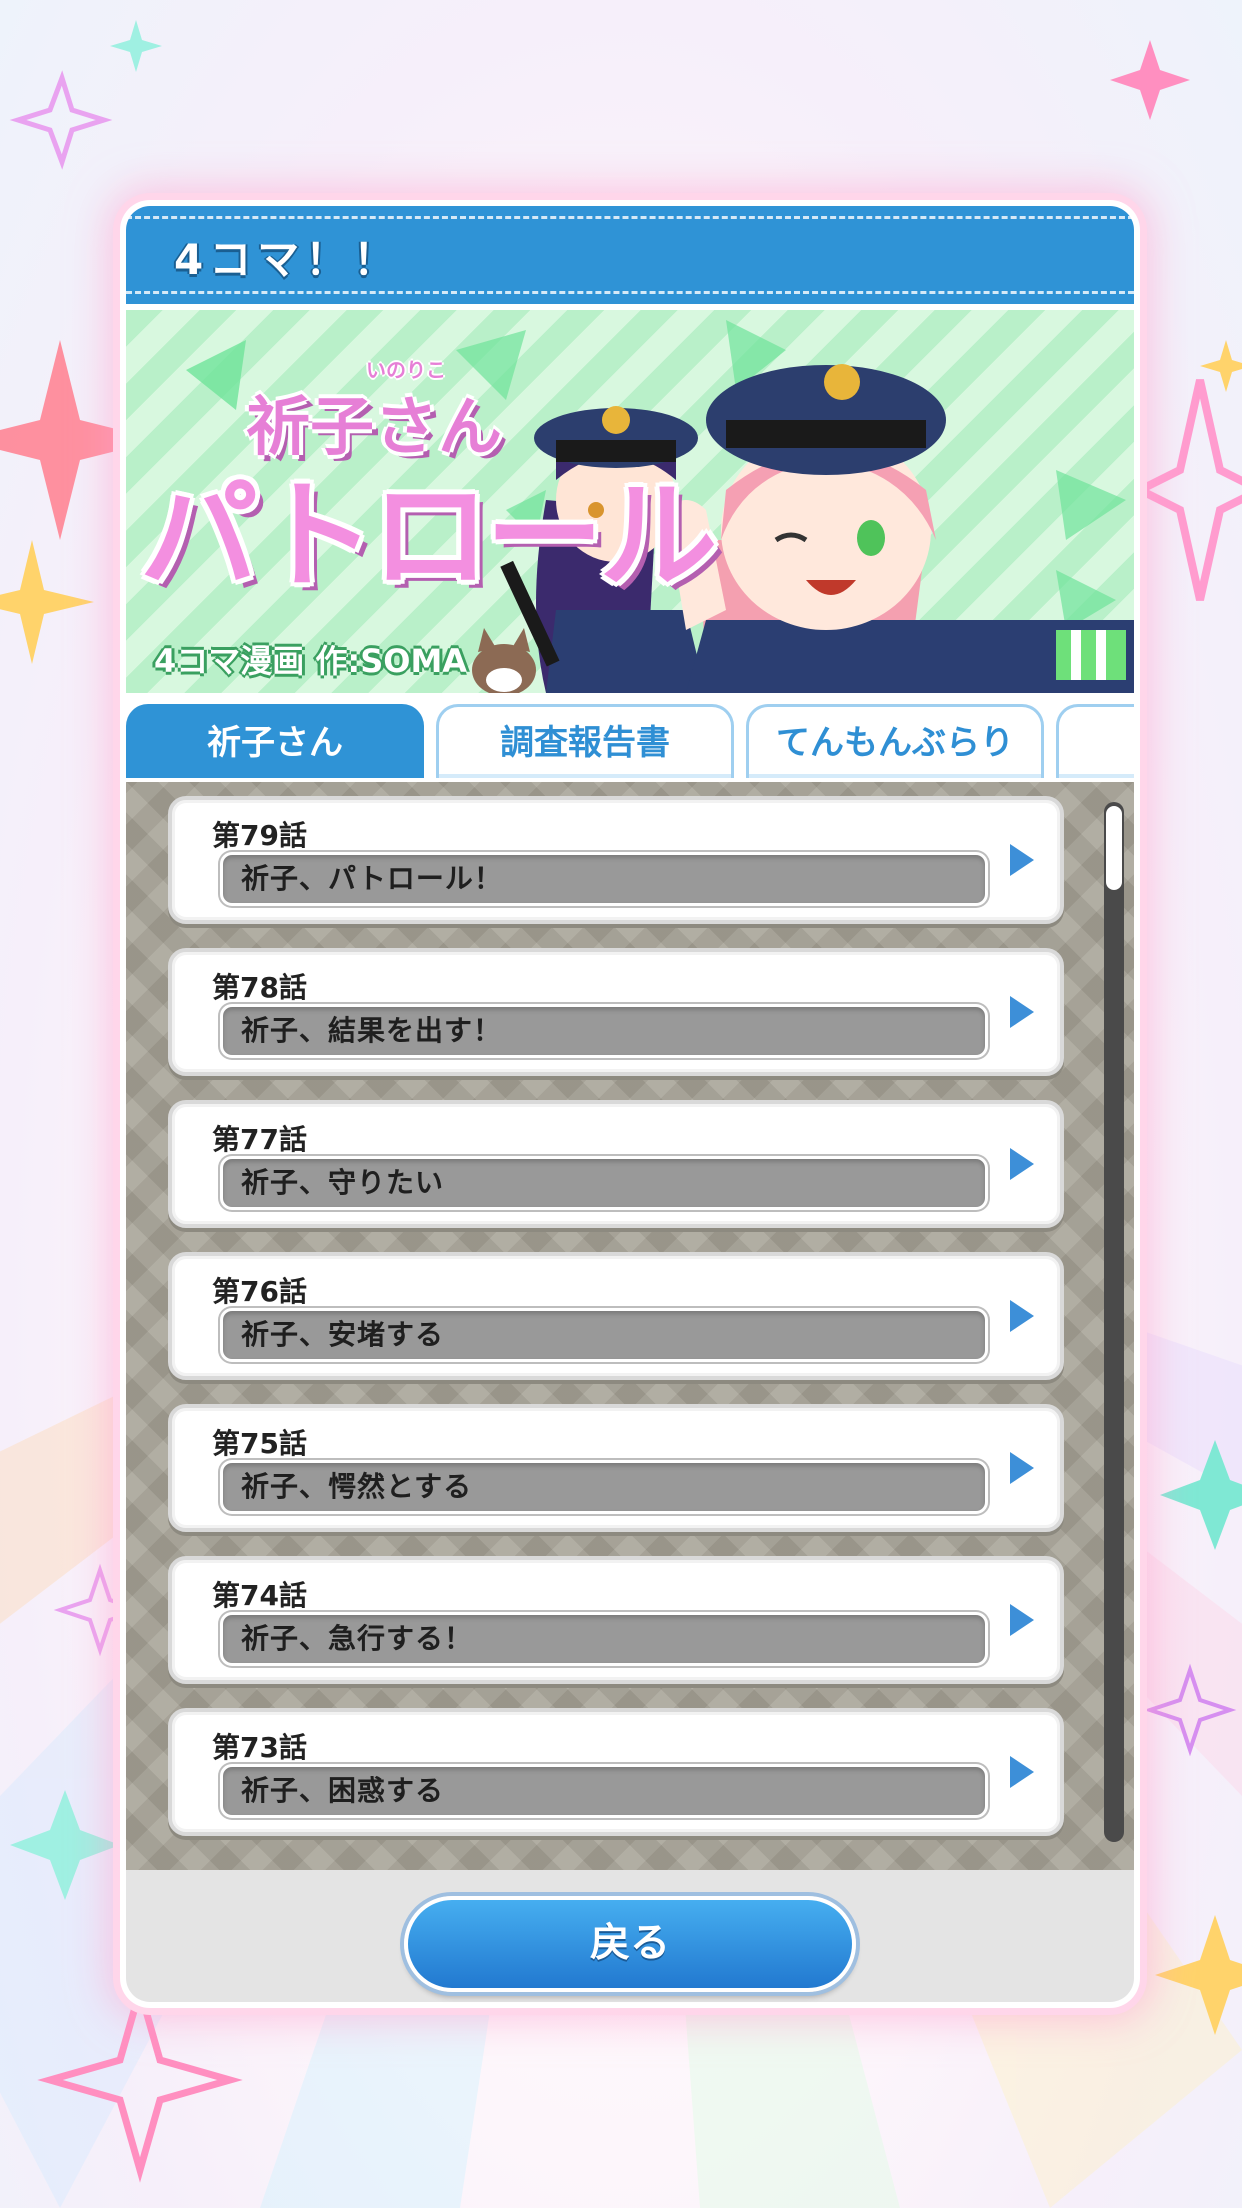 This screenshot has height=2208, width=1242. I want to click on episode-title: 祈子、困惑する, so click(604, 1791).